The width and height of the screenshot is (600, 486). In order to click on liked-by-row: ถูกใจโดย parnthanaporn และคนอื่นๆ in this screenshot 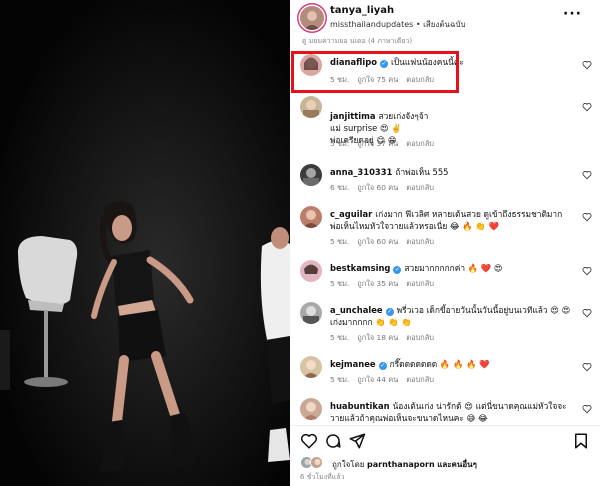, I will do `click(450, 463)`.